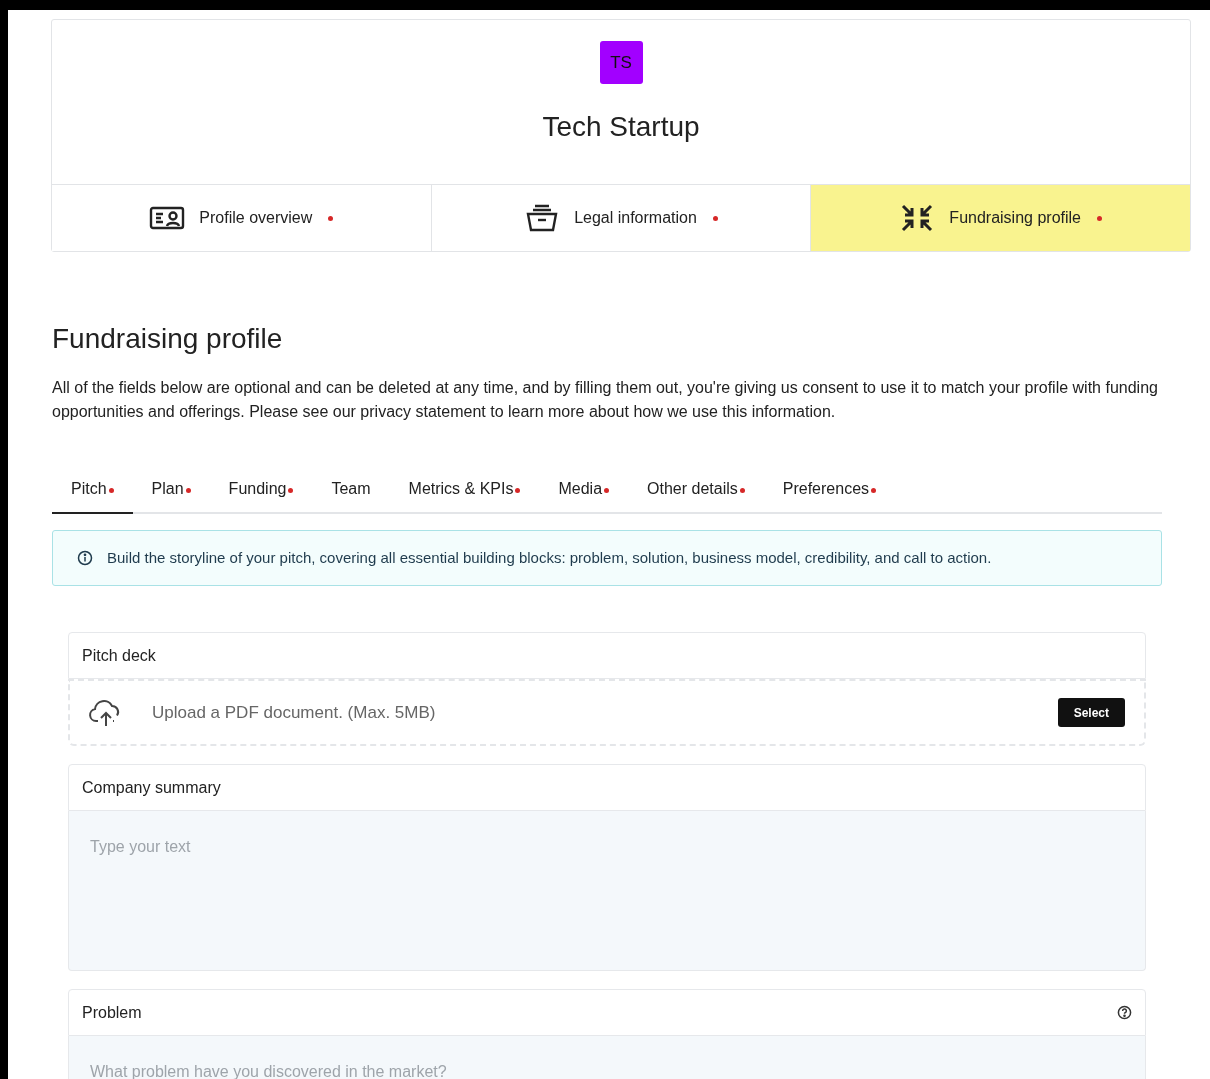 This screenshot has width=1210, height=1079. Describe the element at coordinates (1091, 712) in the screenshot. I see `select-button: Select` at that location.